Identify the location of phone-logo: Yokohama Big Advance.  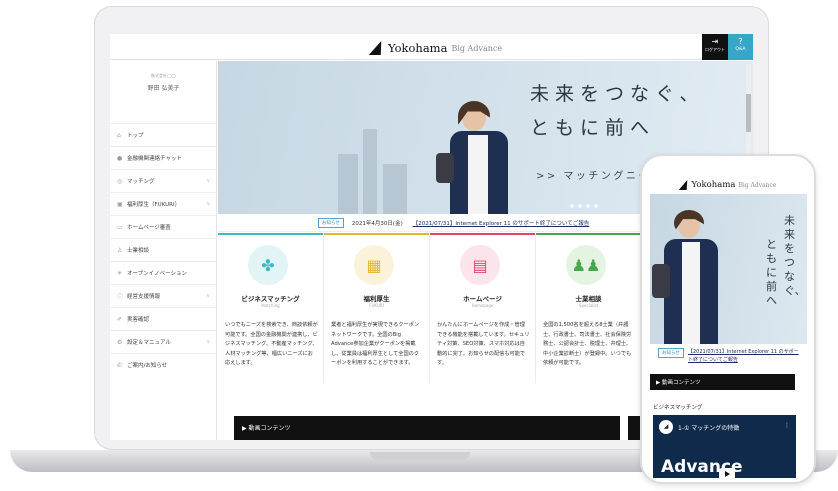
(728, 185).